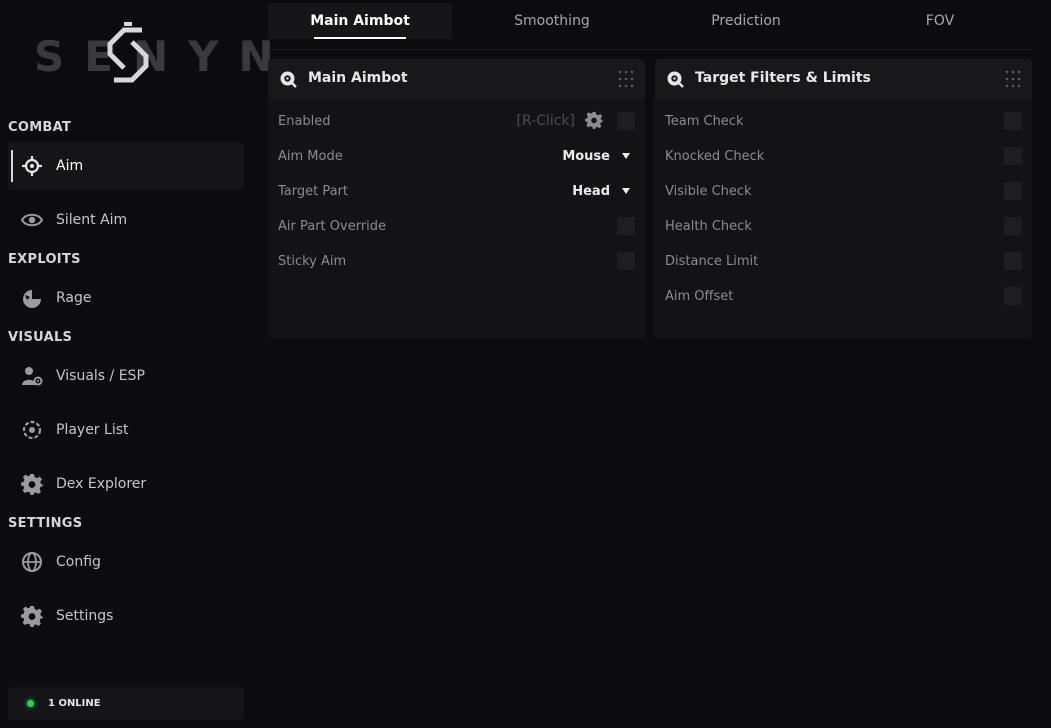 This screenshot has width=1051, height=728. I want to click on tab-label: FOV, so click(940, 21).